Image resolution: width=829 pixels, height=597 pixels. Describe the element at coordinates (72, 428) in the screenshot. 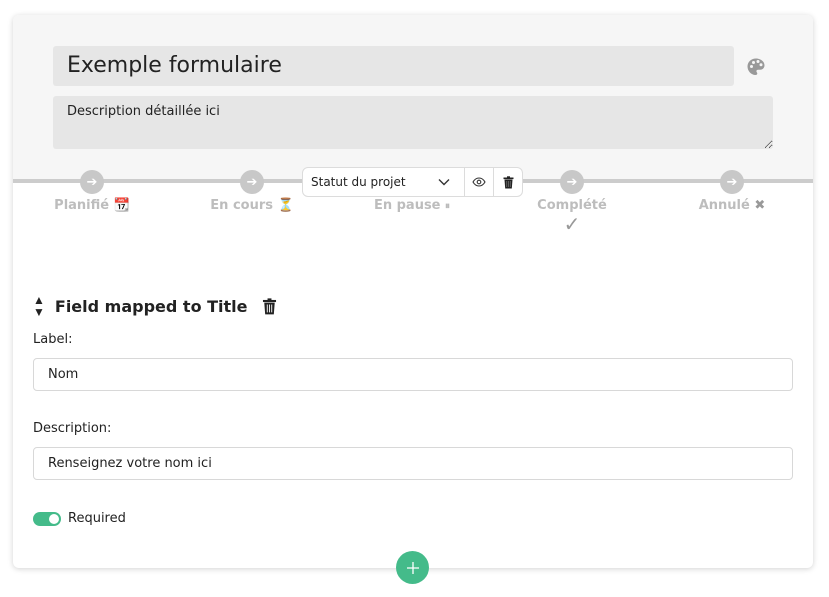

I see `description-caption: Description:` at that location.